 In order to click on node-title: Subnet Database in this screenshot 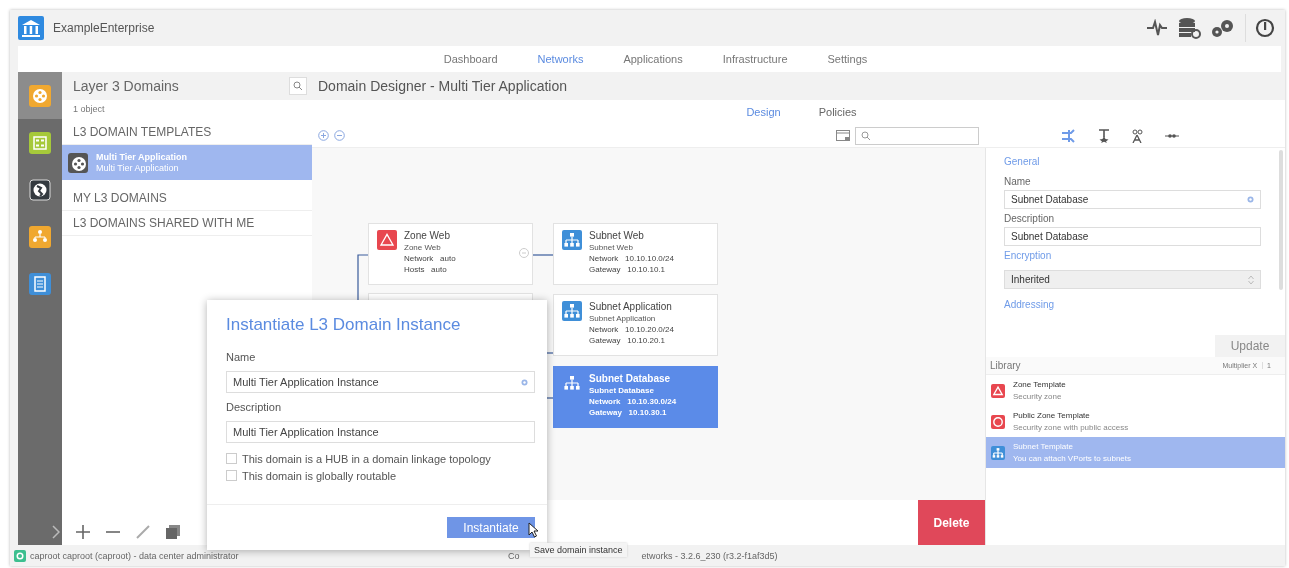, I will do `click(630, 379)`.